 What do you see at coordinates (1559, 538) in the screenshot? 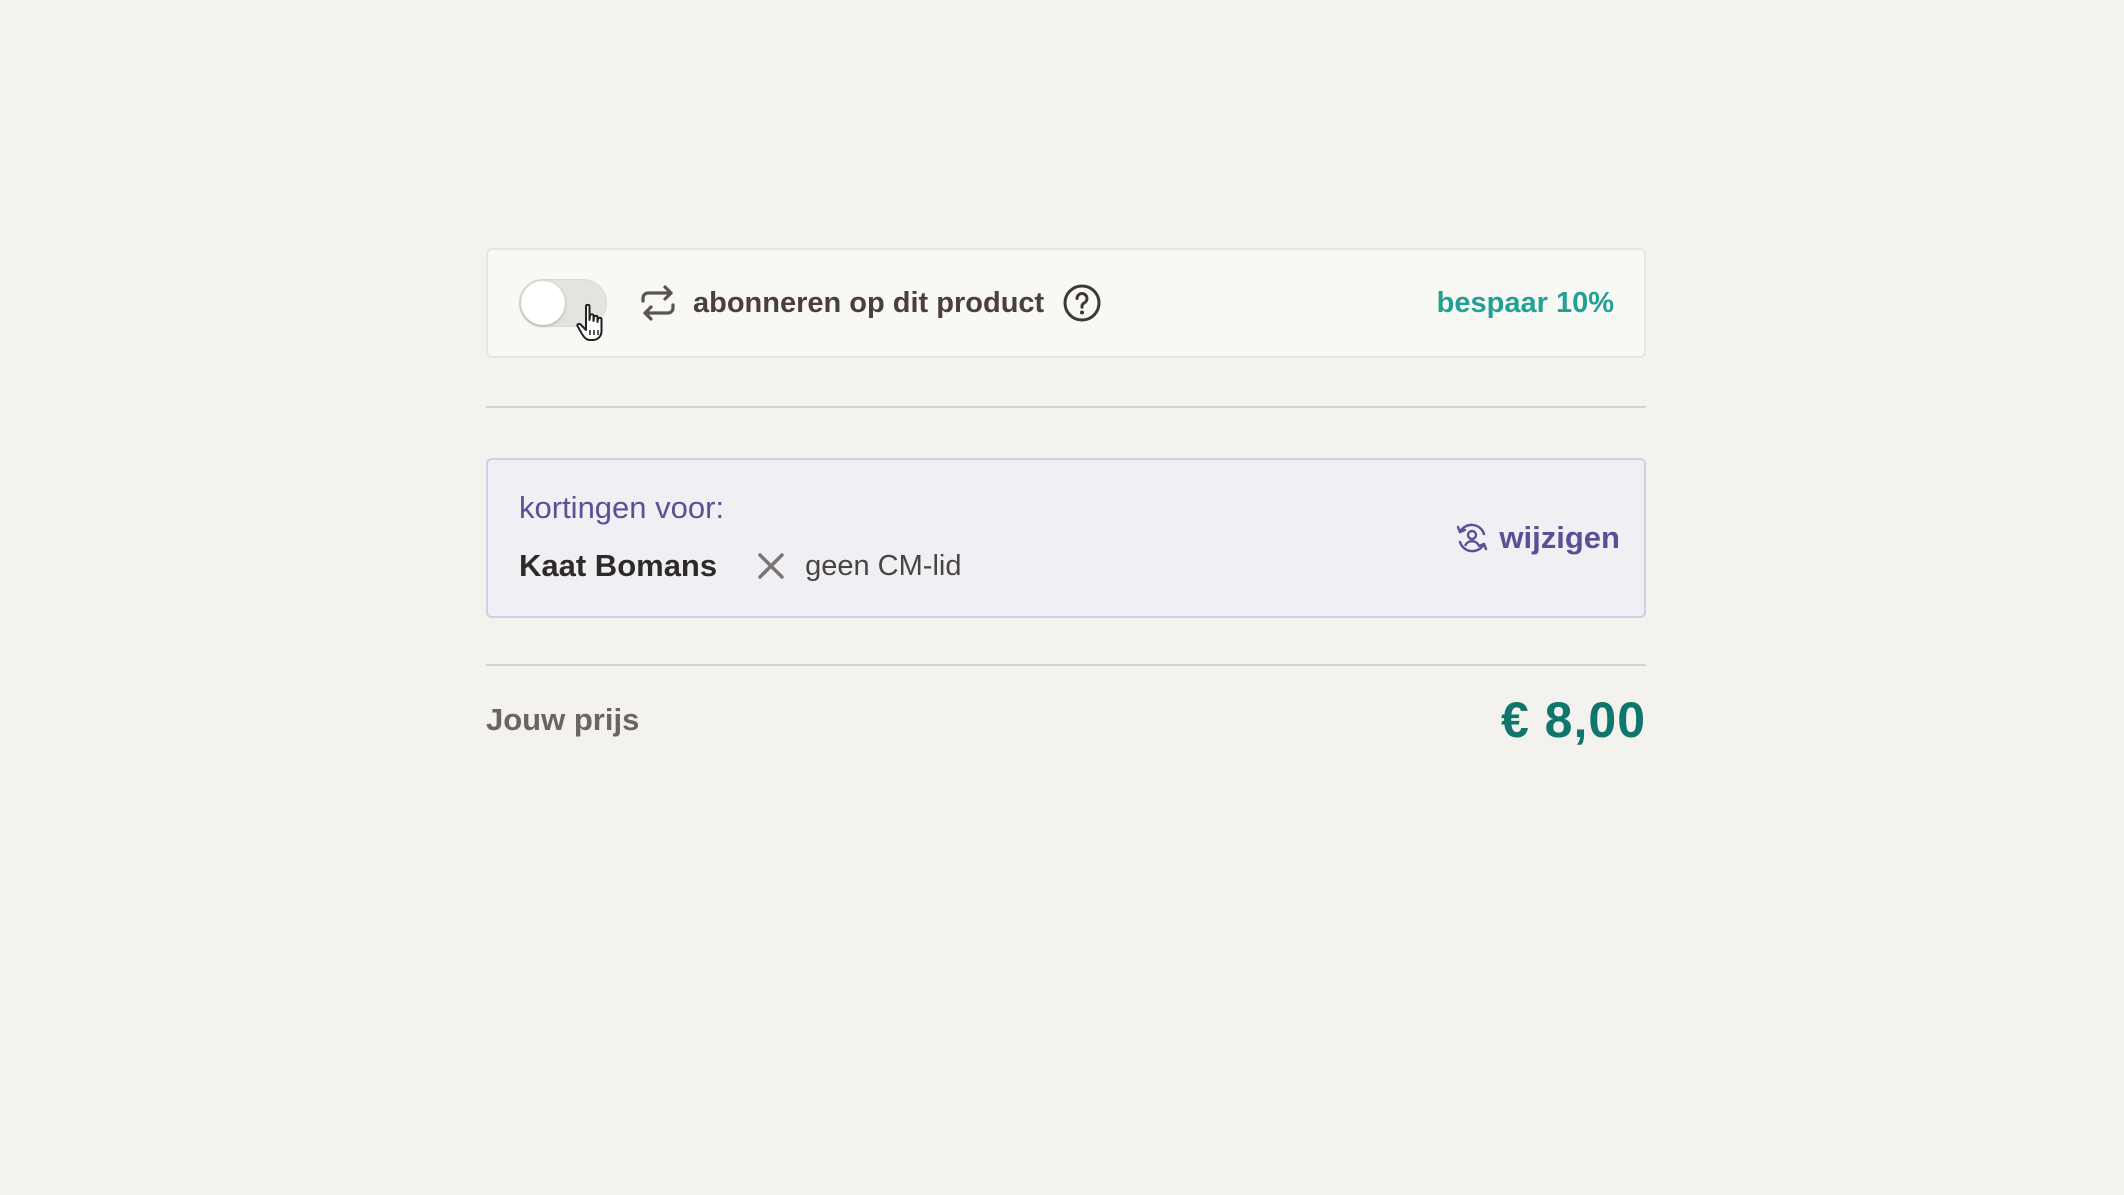
I see `change-label: wijzigen` at bounding box center [1559, 538].